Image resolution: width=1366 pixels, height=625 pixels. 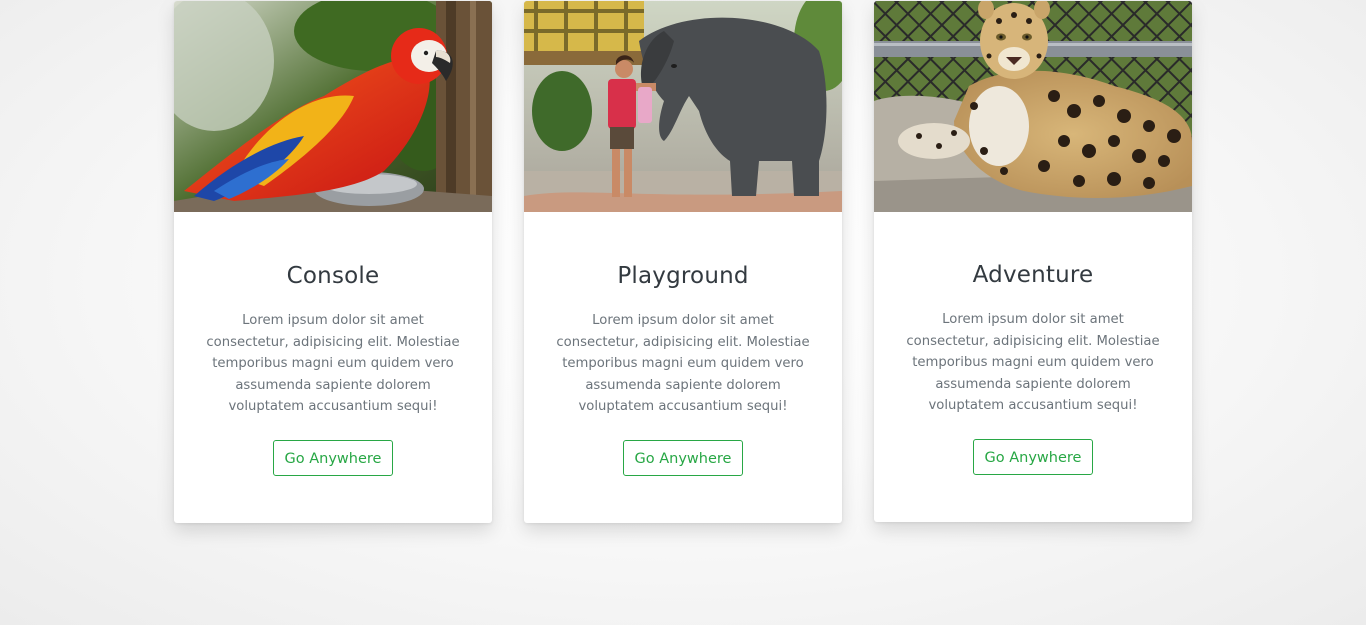 What do you see at coordinates (683, 276) in the screenshot?
I see `card-title: Playground` at bounding box center [683, 276].